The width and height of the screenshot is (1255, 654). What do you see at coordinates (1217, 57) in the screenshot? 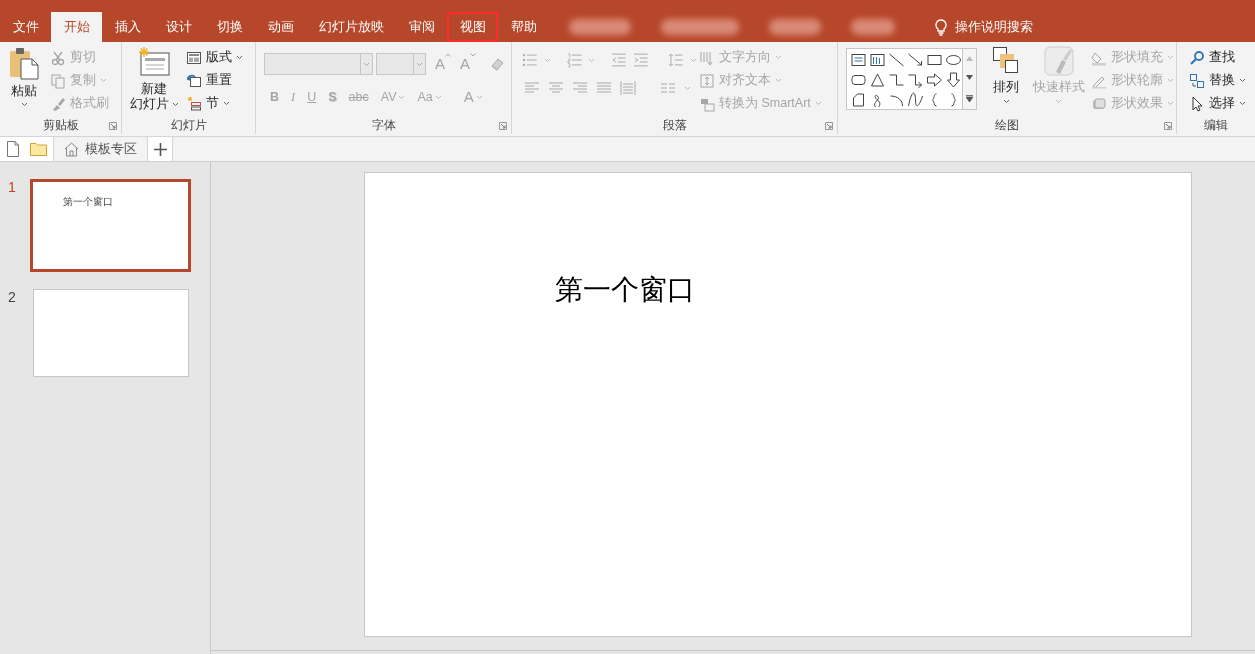
I see `ribbon-button: 查找` at bounding box center [1217, 57].